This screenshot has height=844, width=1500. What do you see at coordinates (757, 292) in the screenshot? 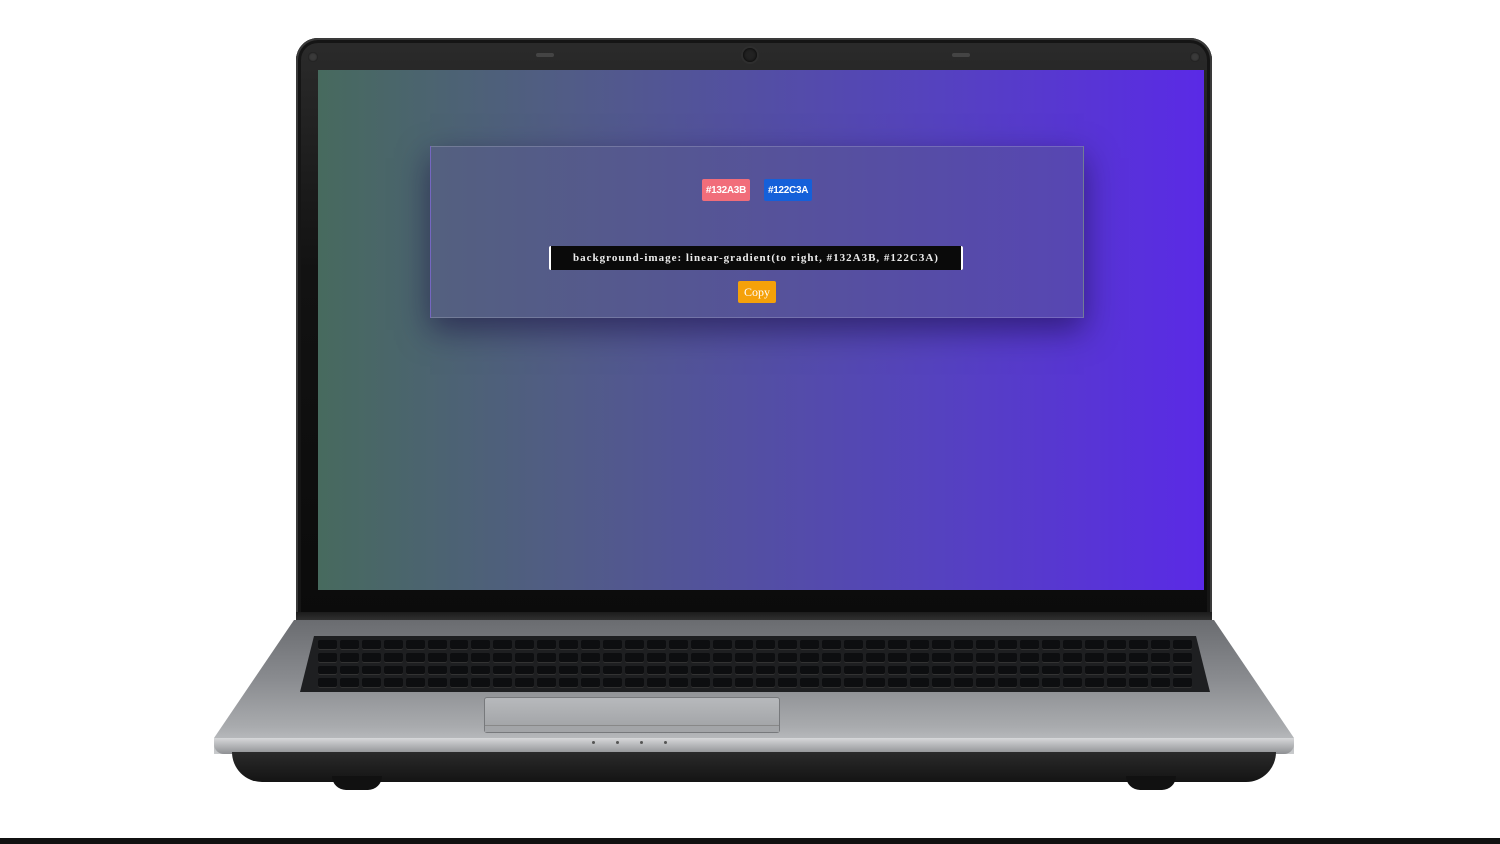
I see `copy-button: Copy` at bounding box center [757, 292].